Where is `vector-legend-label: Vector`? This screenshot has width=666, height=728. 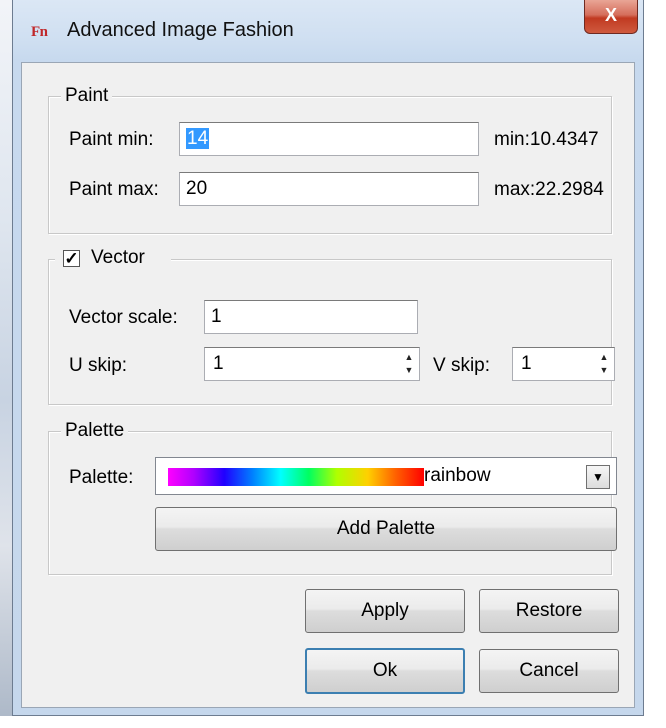 vector-legend-label: Vector is located at coordinates (118, 257).